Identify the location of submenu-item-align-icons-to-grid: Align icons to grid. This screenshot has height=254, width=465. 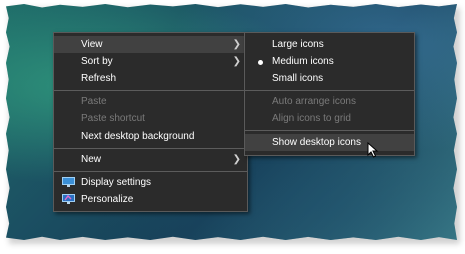
(329, 118).